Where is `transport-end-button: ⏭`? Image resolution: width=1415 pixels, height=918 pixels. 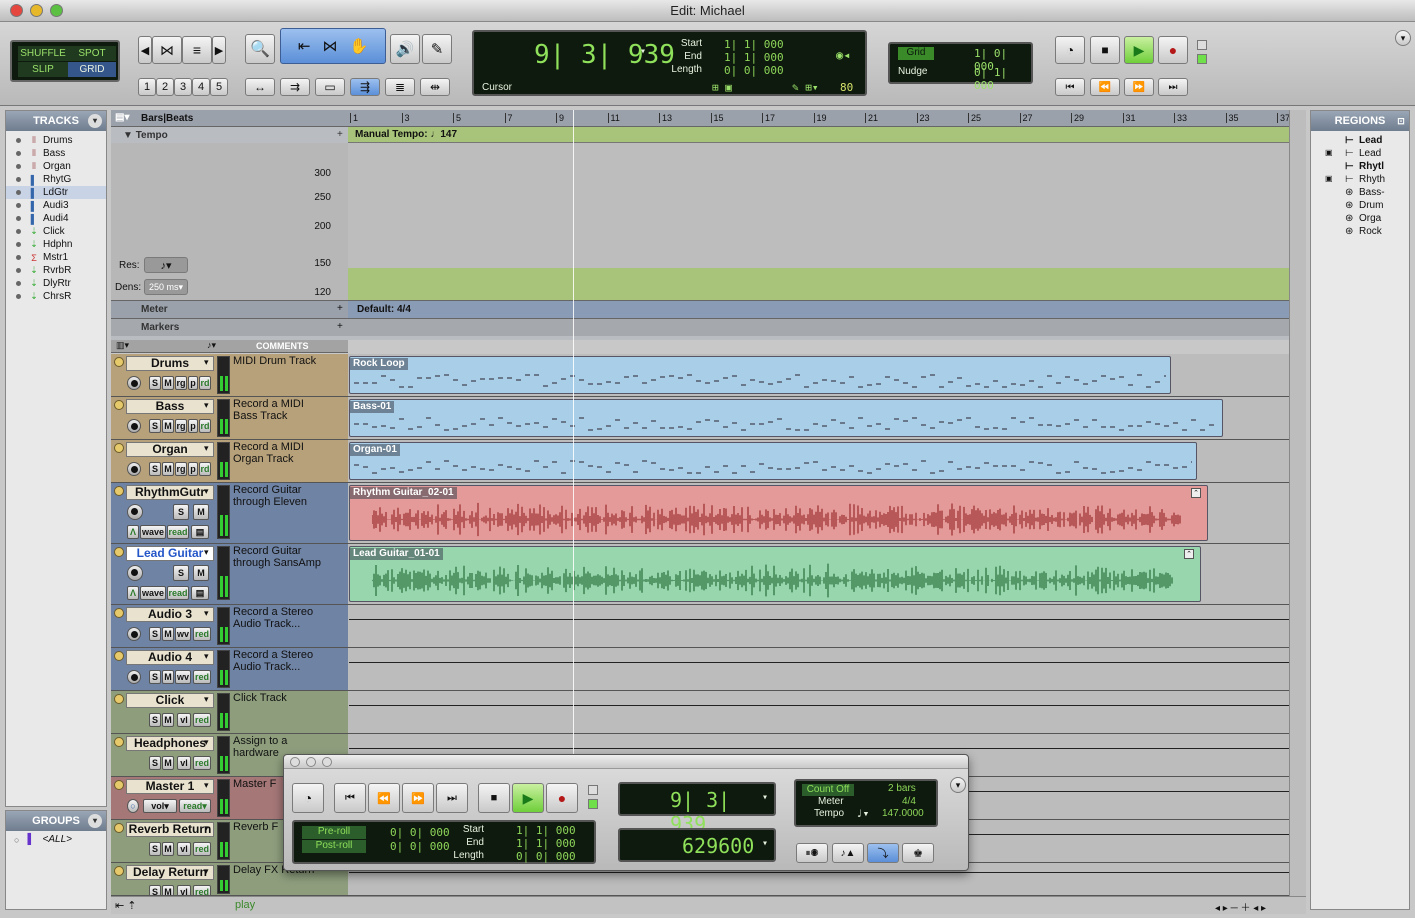 transport-end-button: ⏭ is located at coordinates (452, 798).